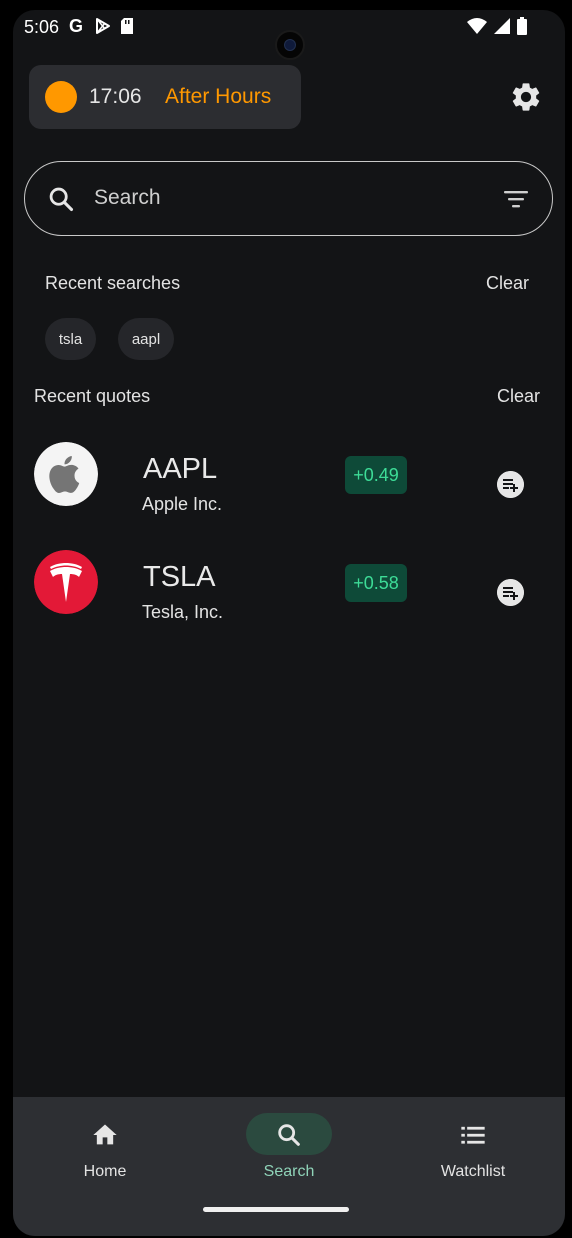  What do you see at coordinates (376, 583) in the screenshot?
I see `quote-change-badge: +0.58` at bounding box center [376, 583].